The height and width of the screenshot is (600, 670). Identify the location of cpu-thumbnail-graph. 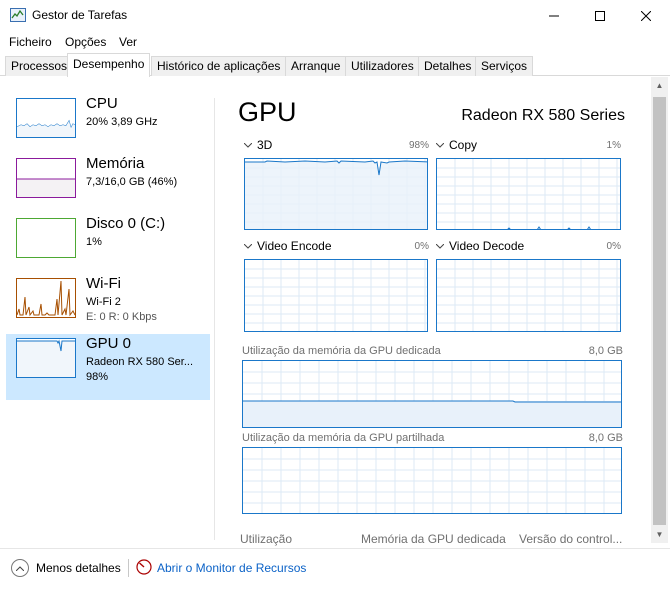
(46, 118).